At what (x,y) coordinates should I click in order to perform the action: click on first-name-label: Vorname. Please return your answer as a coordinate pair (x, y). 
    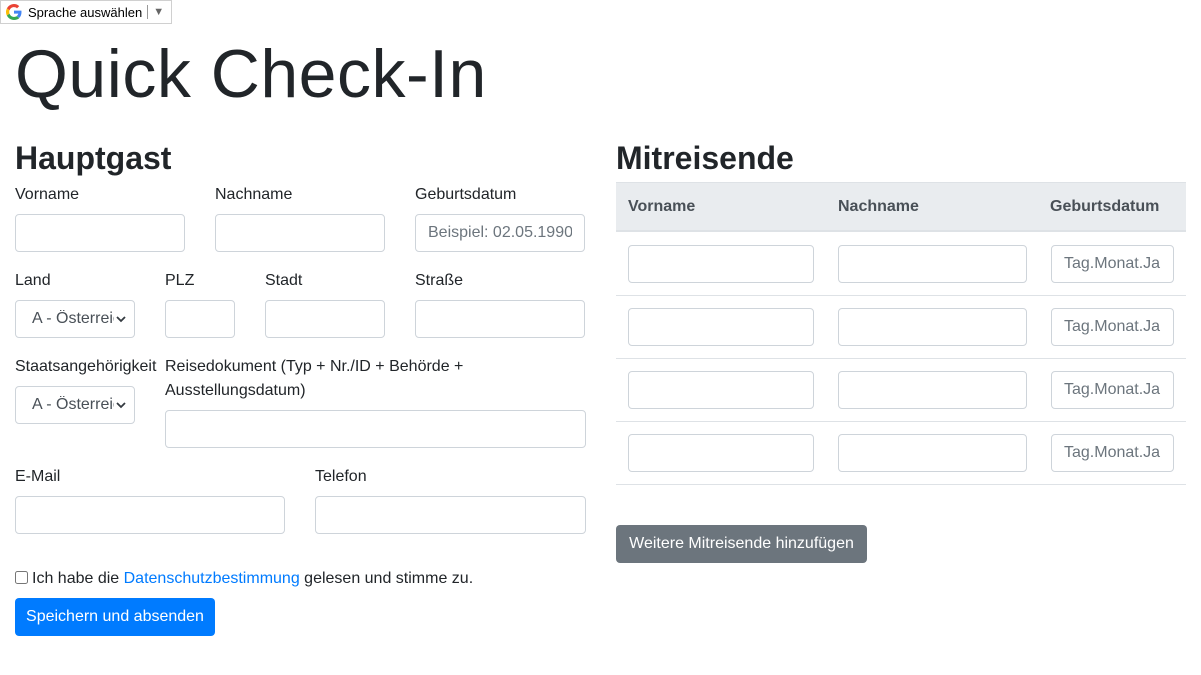
    Looking at the image, I should click on (47, 194).